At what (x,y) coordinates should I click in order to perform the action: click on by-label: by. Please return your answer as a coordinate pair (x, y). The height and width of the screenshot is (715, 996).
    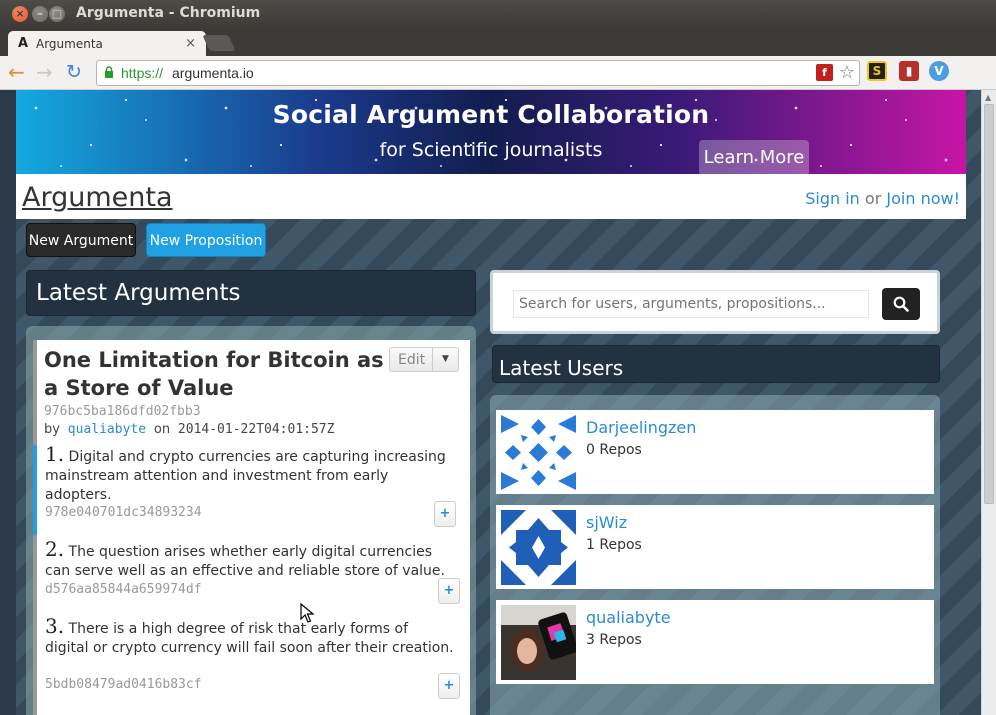
    Looking at the image, I should click on (52, 429).